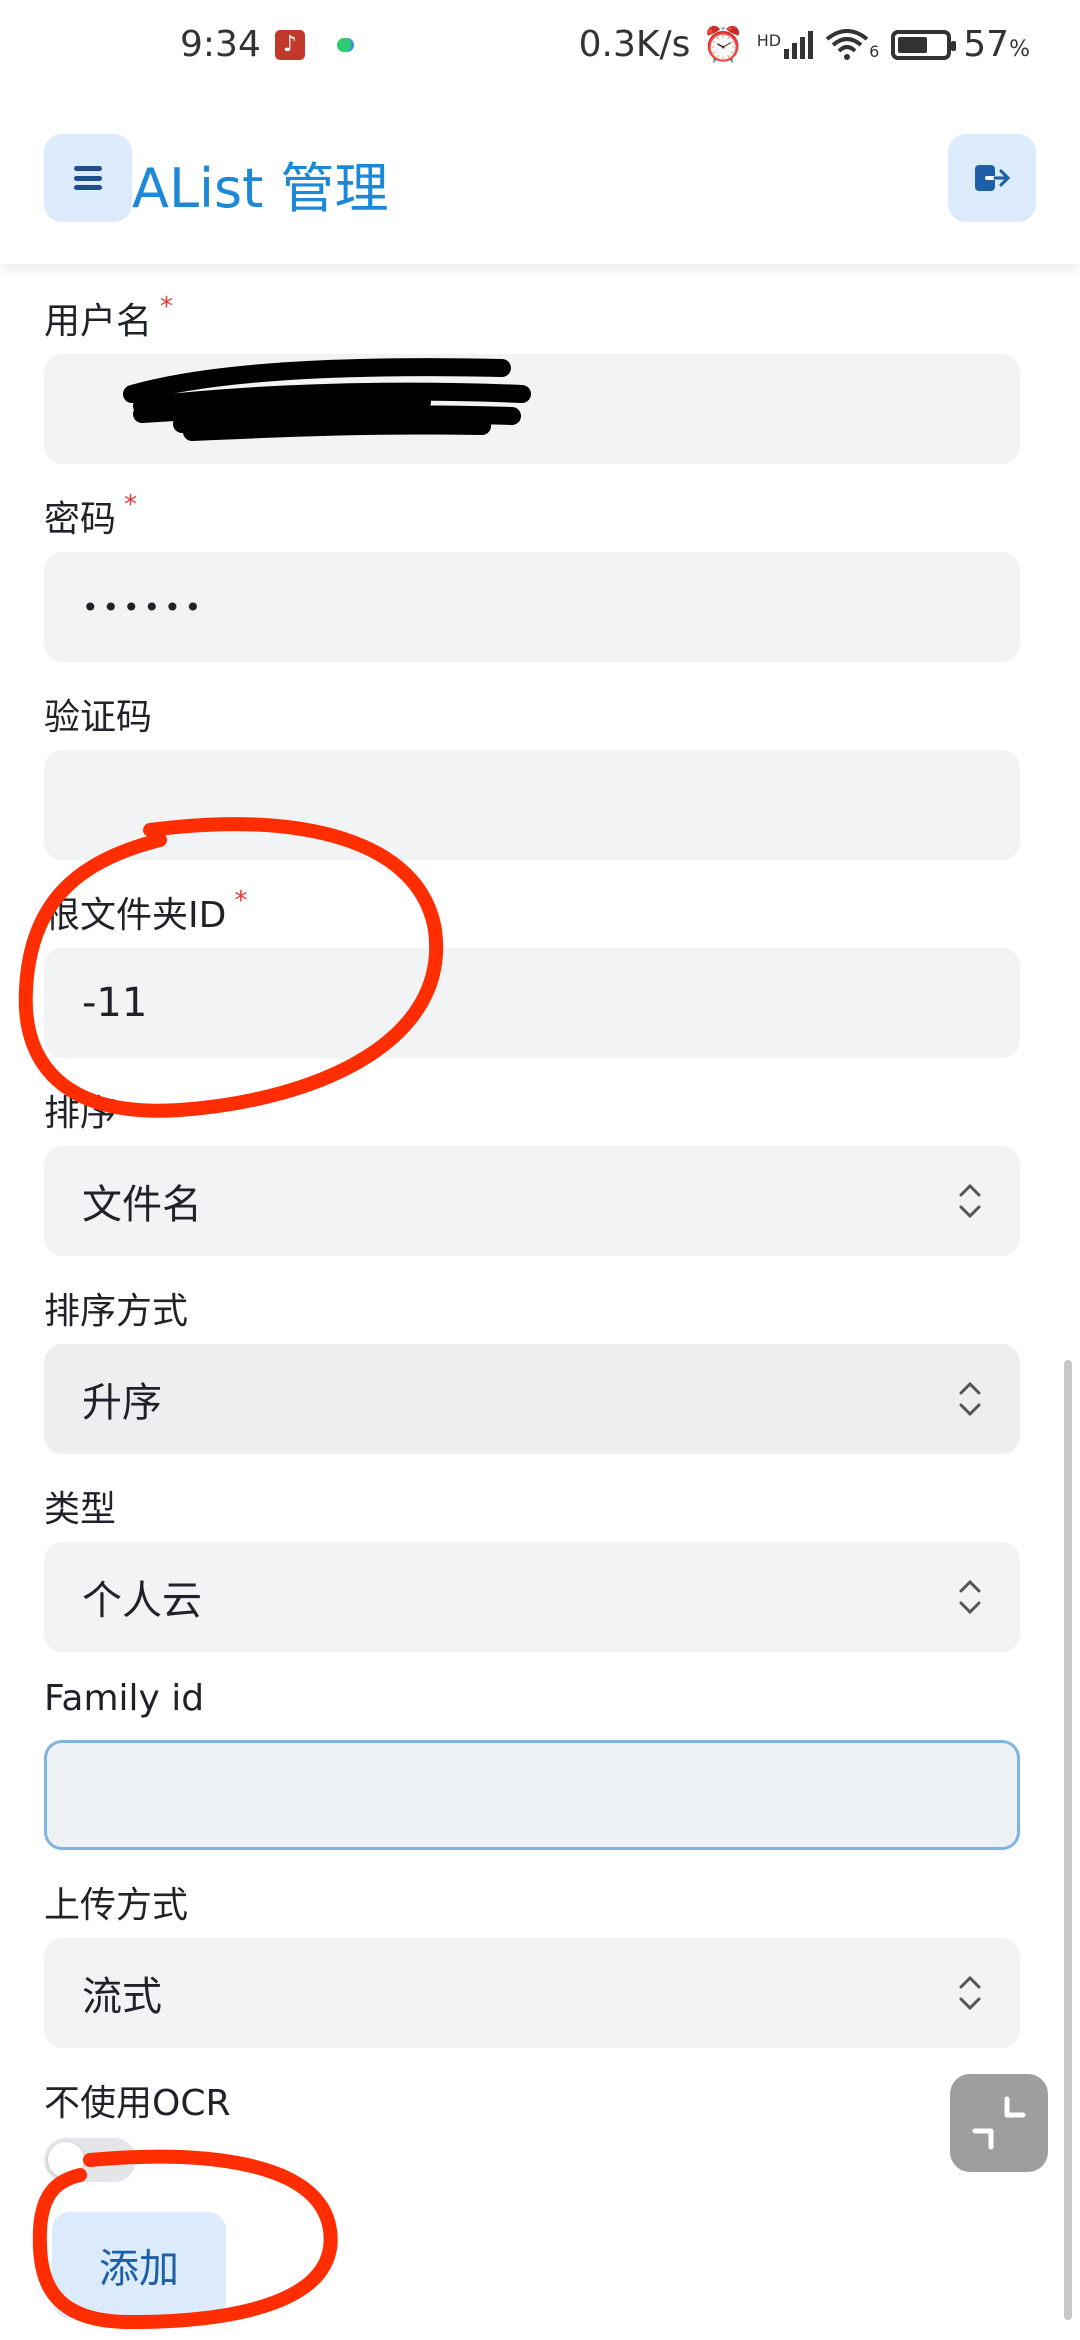 This screenshot has height=2340, width=1080. I want to click on scrollbar, so click(1068, 1840).